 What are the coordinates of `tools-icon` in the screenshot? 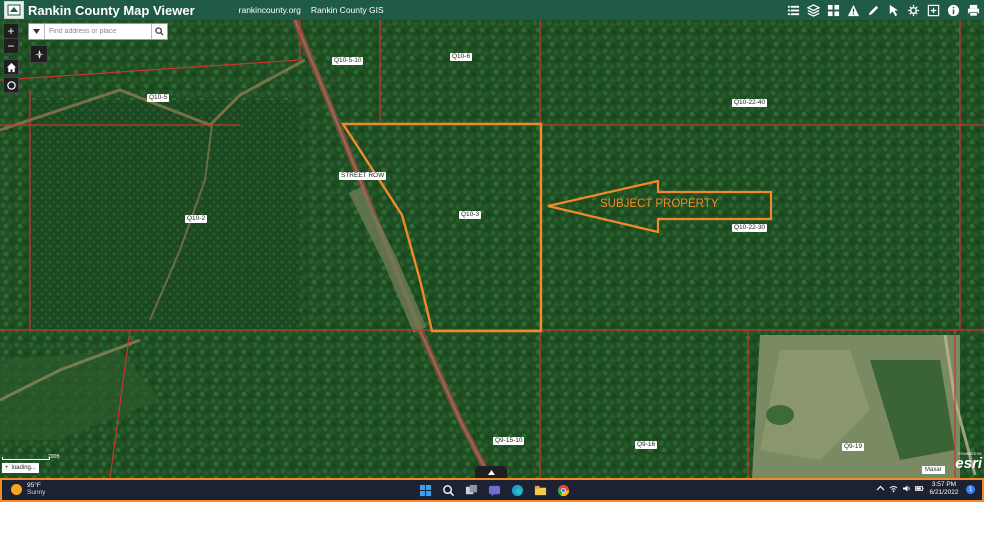 It's located at (913, 10).